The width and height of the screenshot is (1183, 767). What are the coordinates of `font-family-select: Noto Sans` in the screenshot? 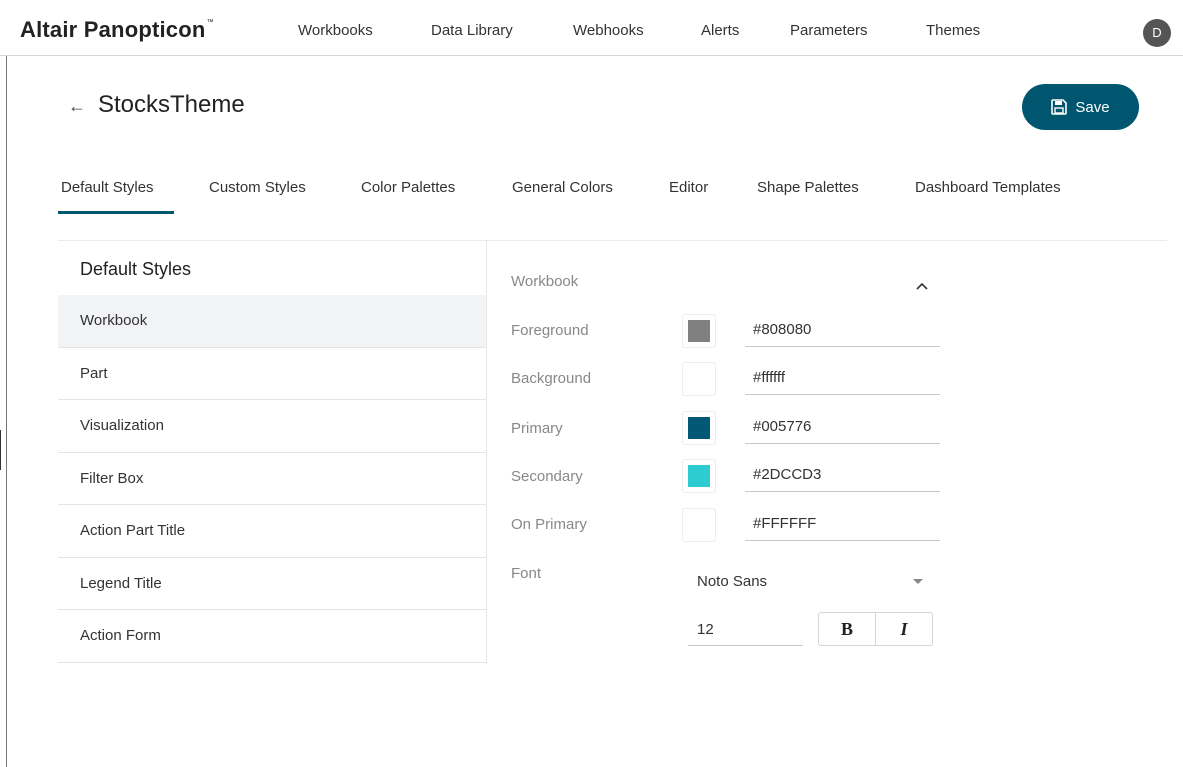 It's located at (810, 582).